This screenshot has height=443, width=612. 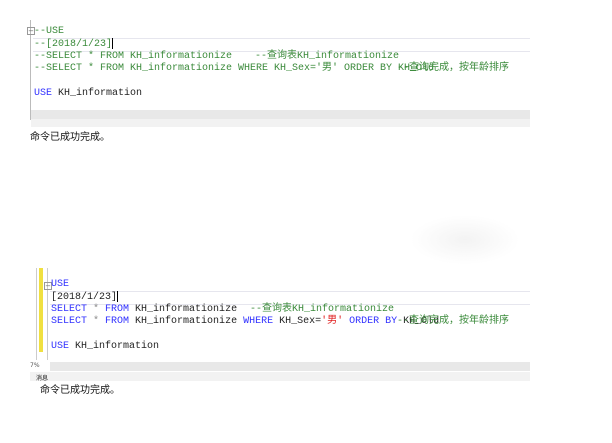 What do you see at coordinates (35, 365) in the screenshot?
I see `zoom-level-dropdown: 7%` at bounding box center [35, 365].